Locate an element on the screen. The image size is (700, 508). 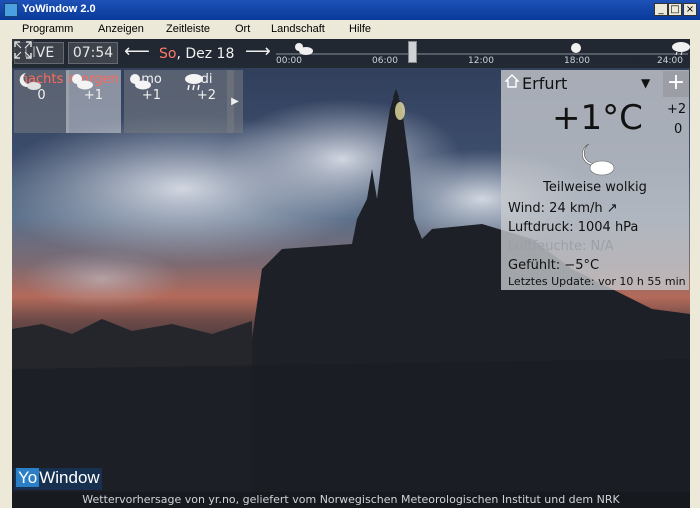
weather-condition: Teilweise wolkig is located at coordinates (595, 187).